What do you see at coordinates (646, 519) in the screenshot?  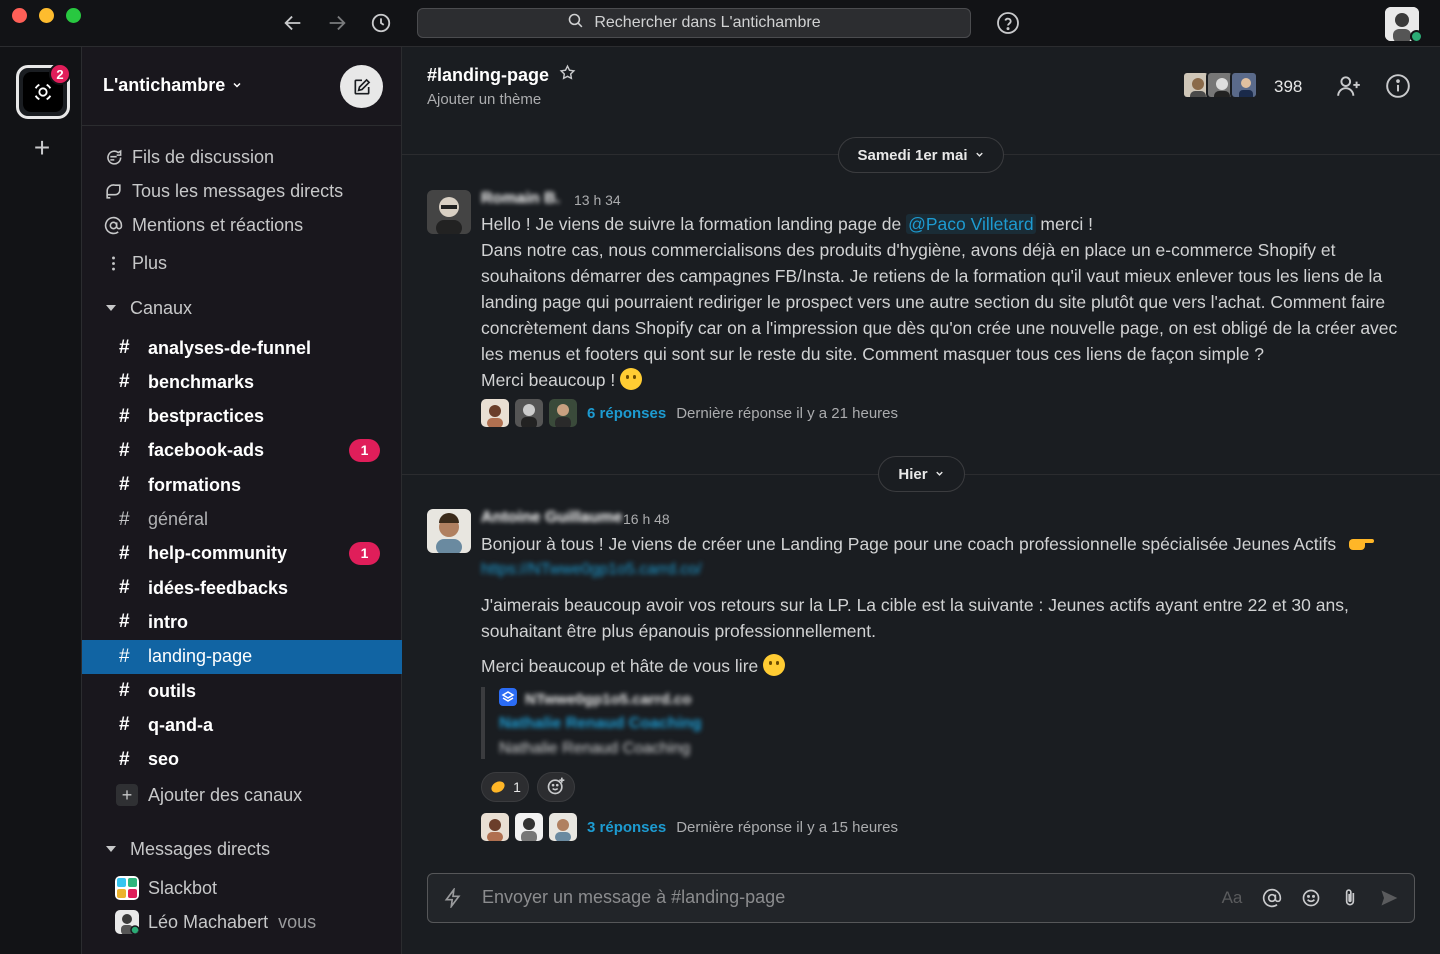 I see `message-timestamp: 16 h 48` at bounding box center [646, 519].